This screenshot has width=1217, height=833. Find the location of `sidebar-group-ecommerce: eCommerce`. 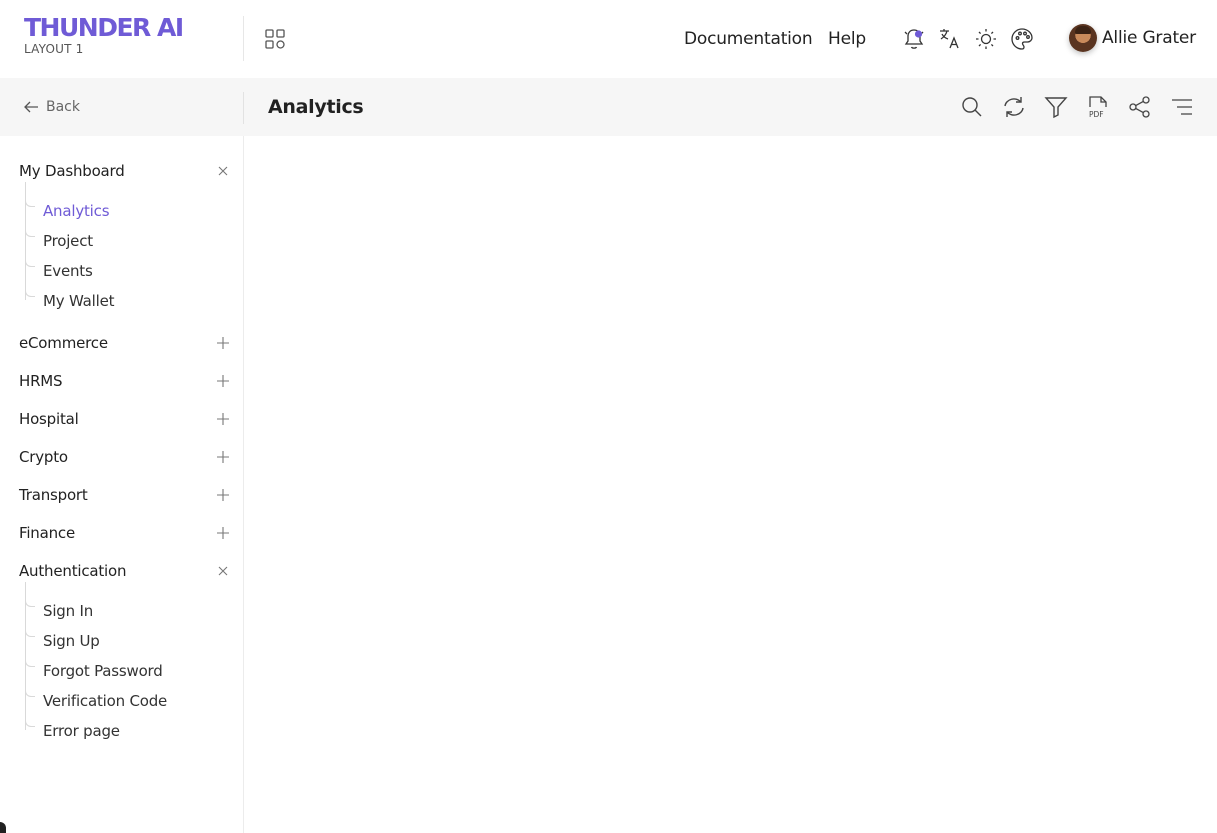

sidebar-group-ecommerce: eCommerce is located at coordinates (124, 343).